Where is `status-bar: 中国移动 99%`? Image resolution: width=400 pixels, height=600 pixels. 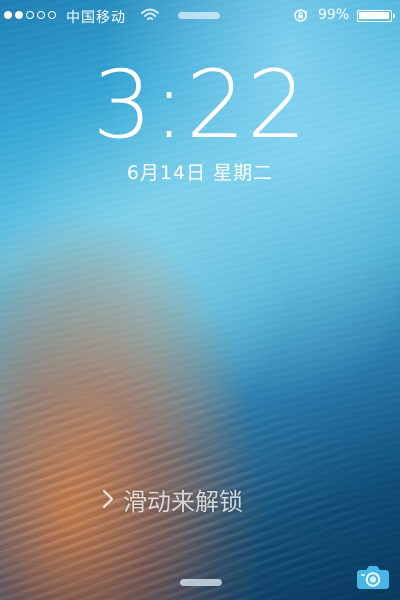
status-bar: 中国移动 99% is located at coordinates (200, 16).